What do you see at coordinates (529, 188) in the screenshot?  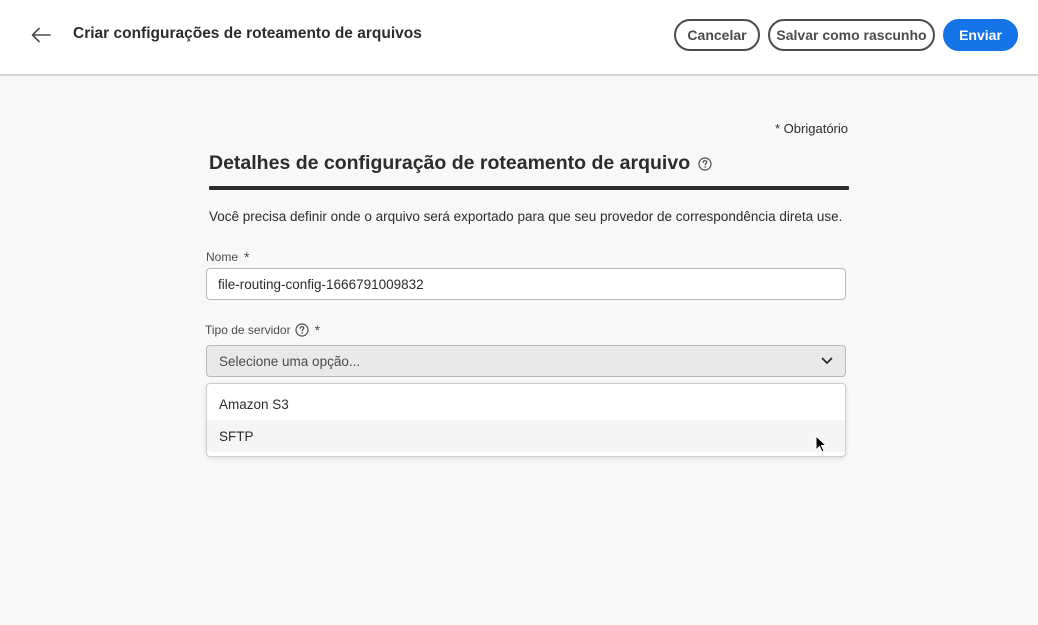 I see `section-divider` at bounding box center [529, 188].